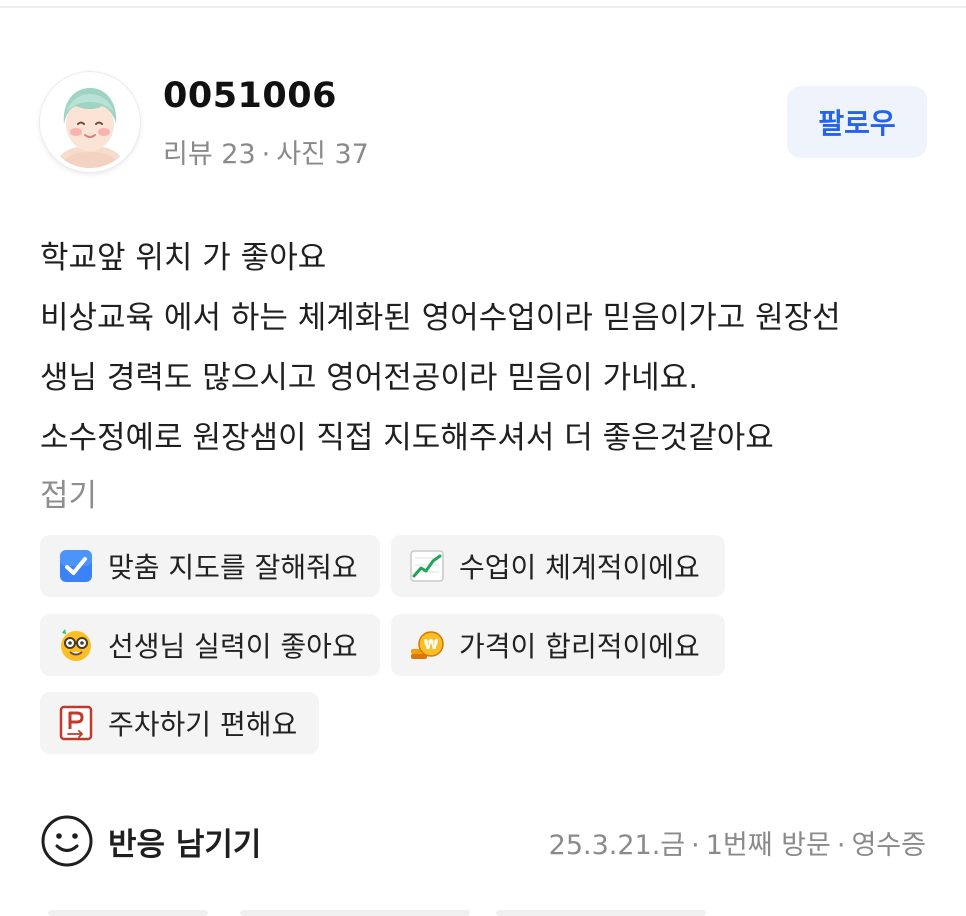  Describe the element at coordinates (768, 845) in the screenshot. I see `visit-count: 1번째 방문` at that location.